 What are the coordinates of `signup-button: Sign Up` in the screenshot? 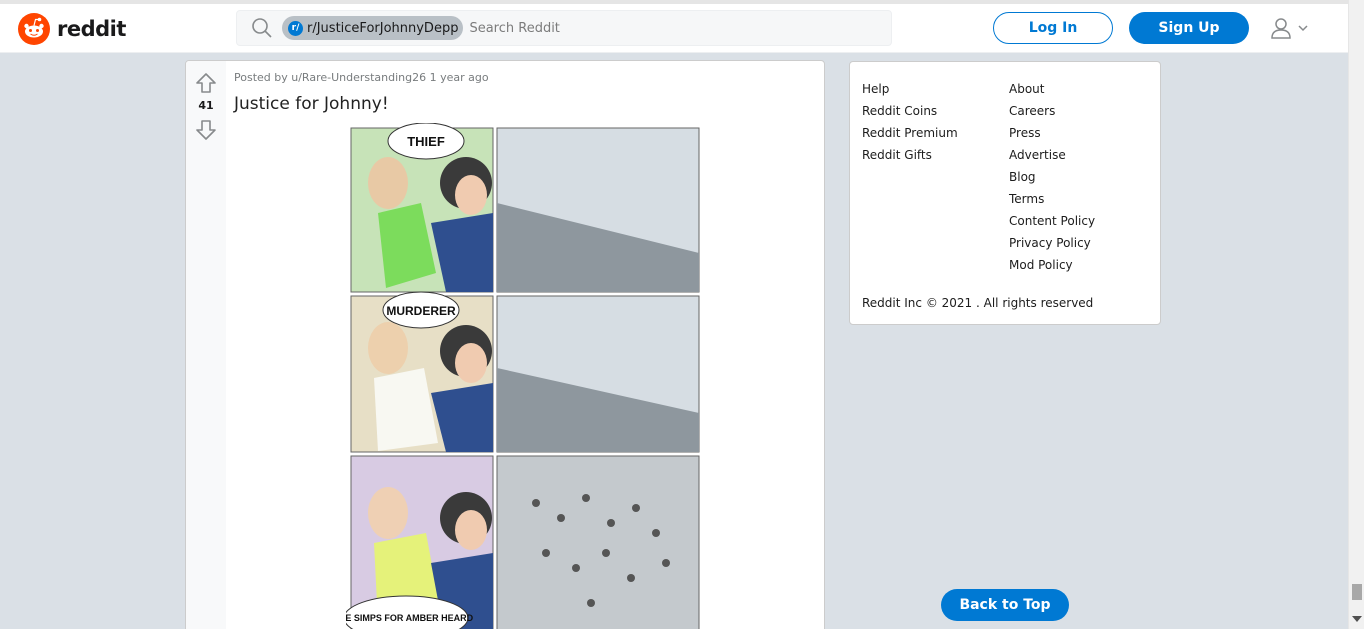 It's located at (1189, 28).